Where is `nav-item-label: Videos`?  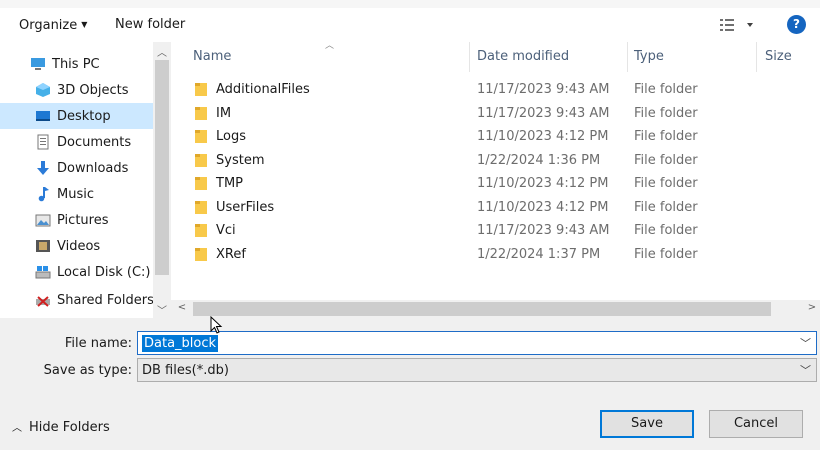 nav-item-label: Videos is located at coordinates (79, 246).